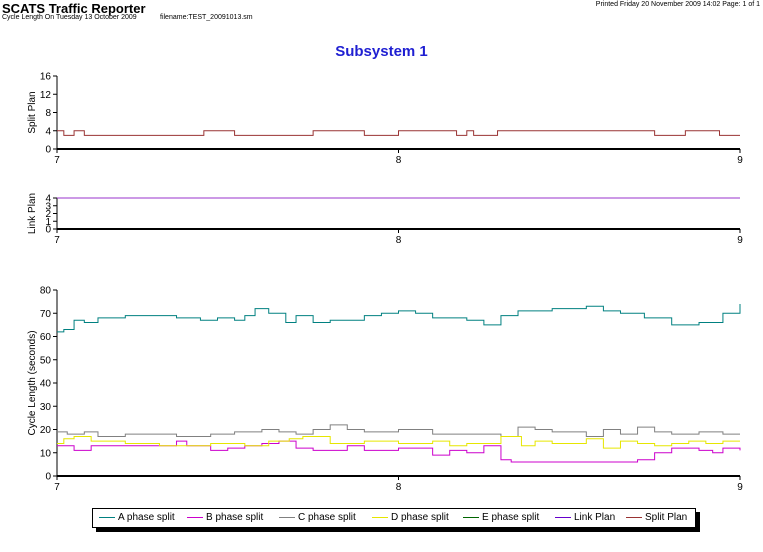  I want to click on x-tick-label-1-9: 9, so click(740, 160).